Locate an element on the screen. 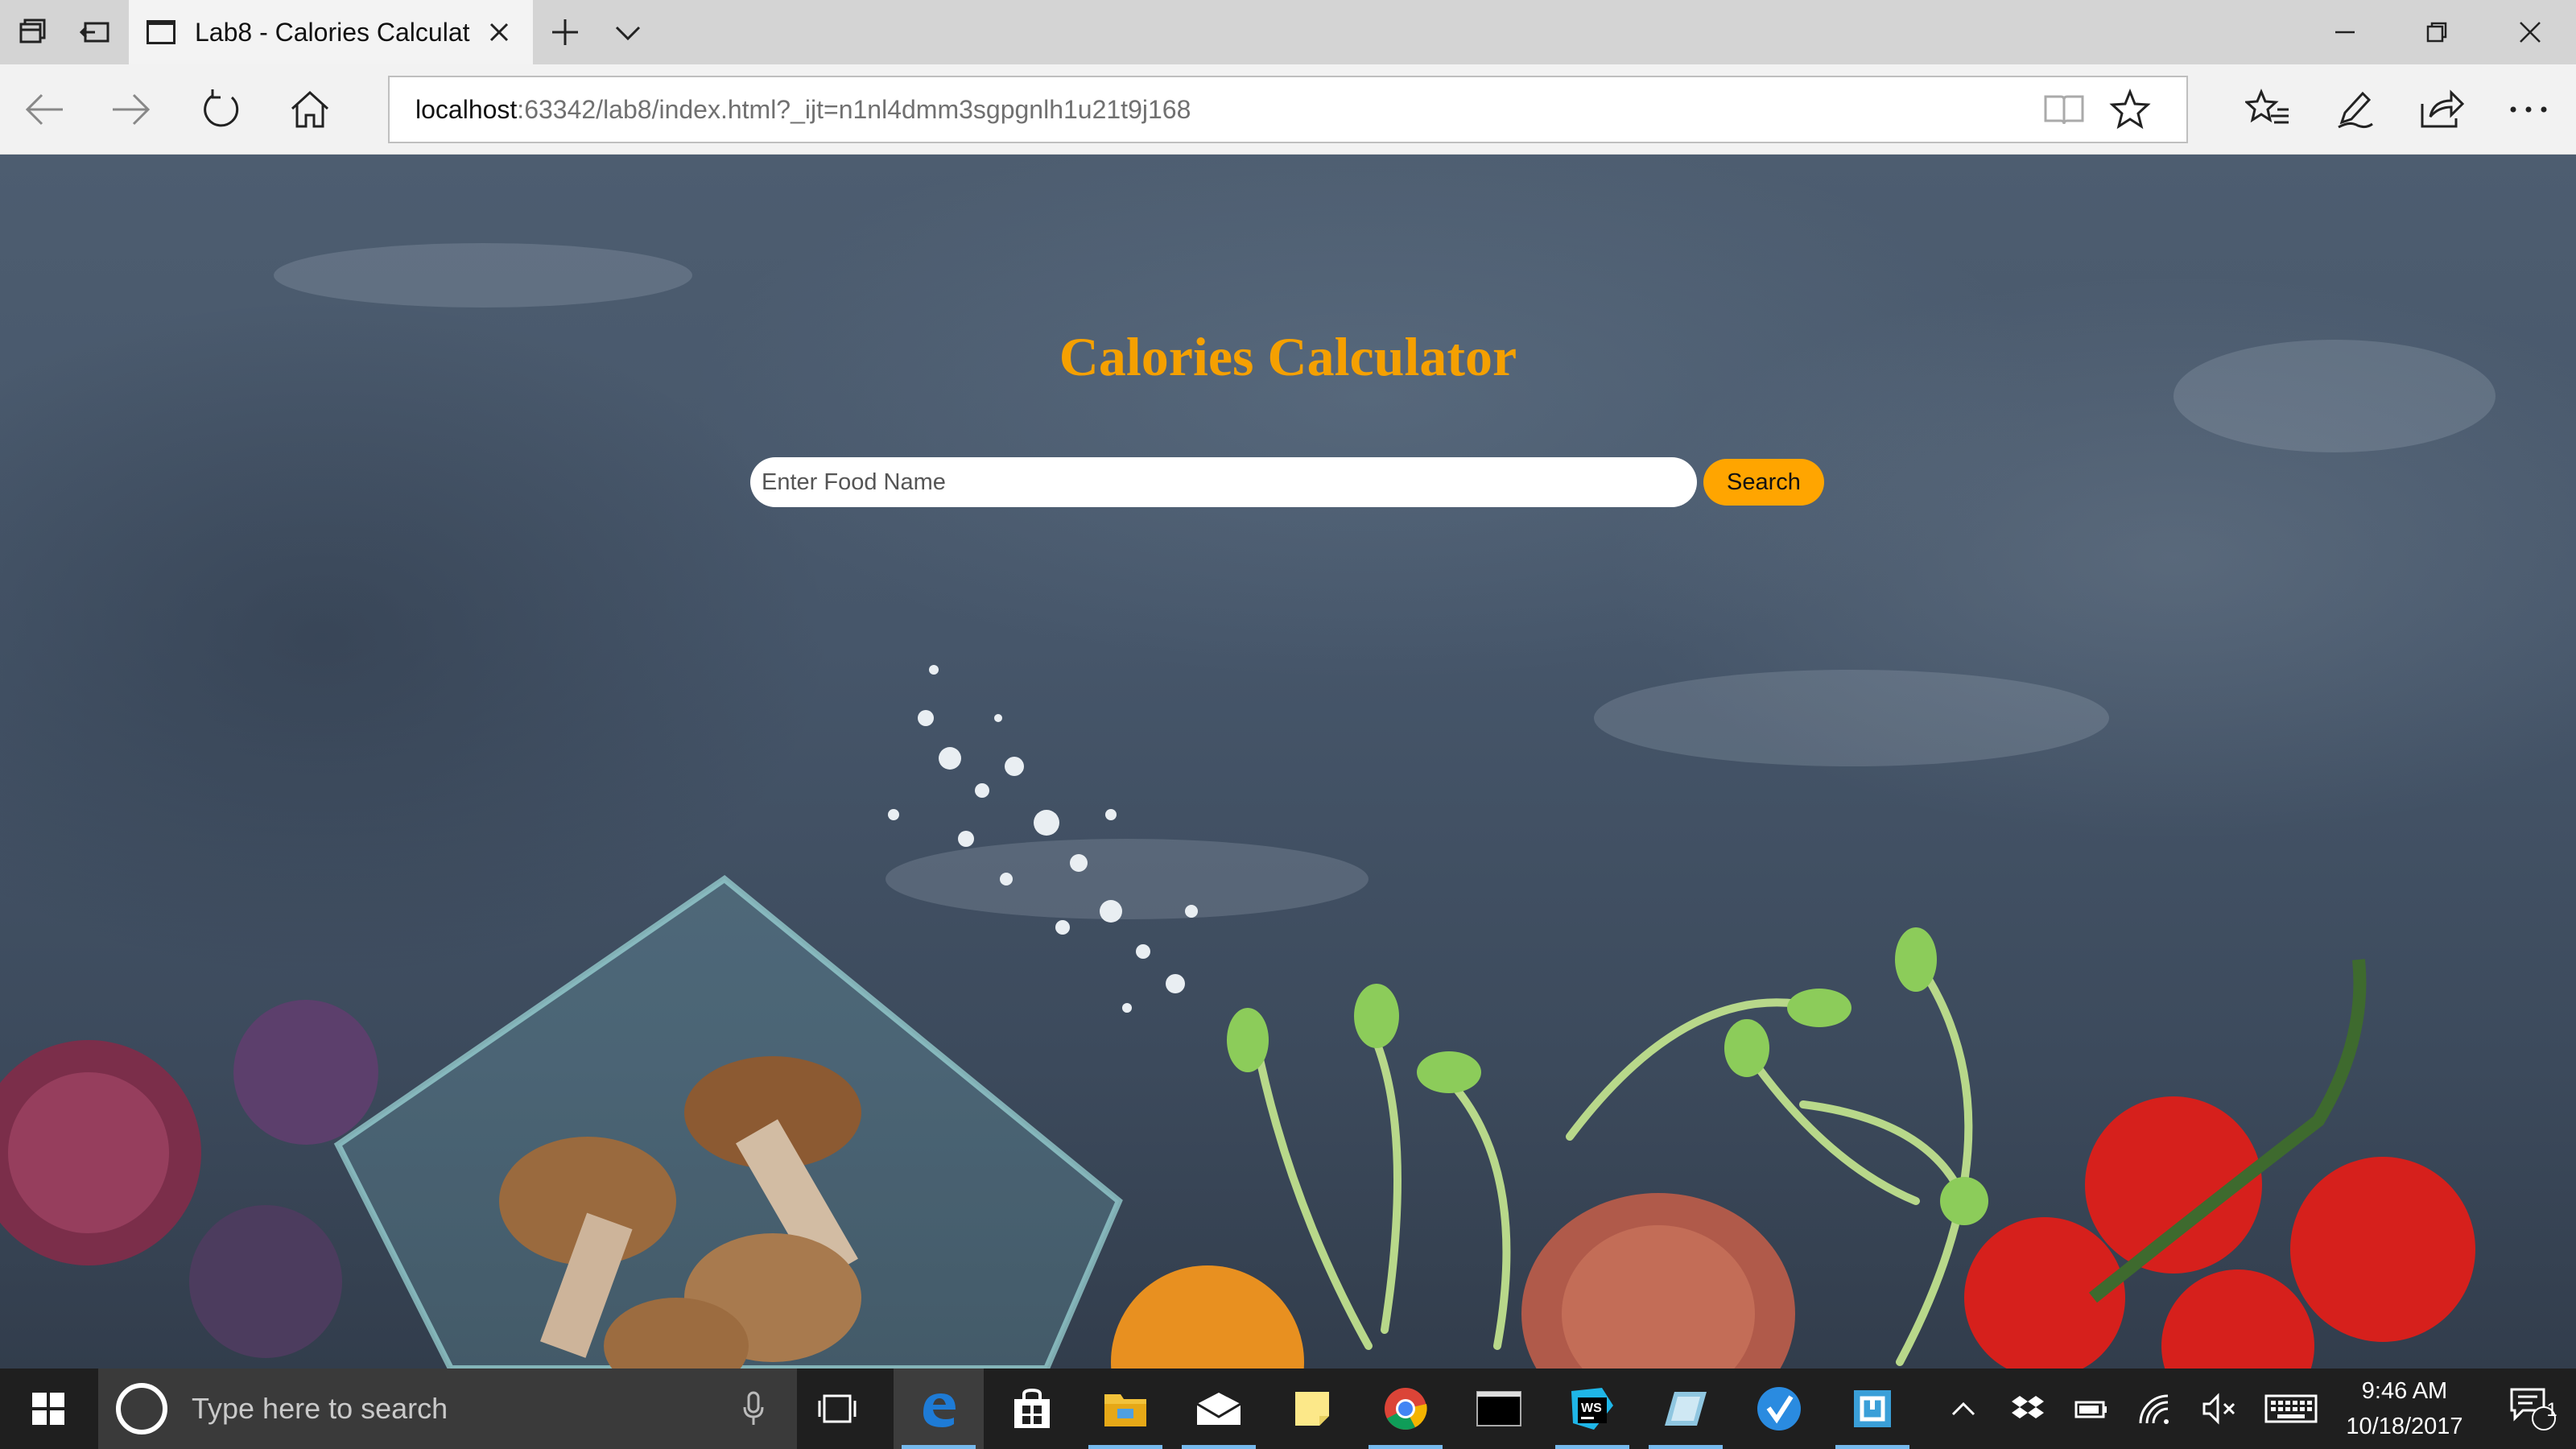 The height and width of the screenshot is (1449, 2576). close-tab-icon is located at coordinates (499, 32).